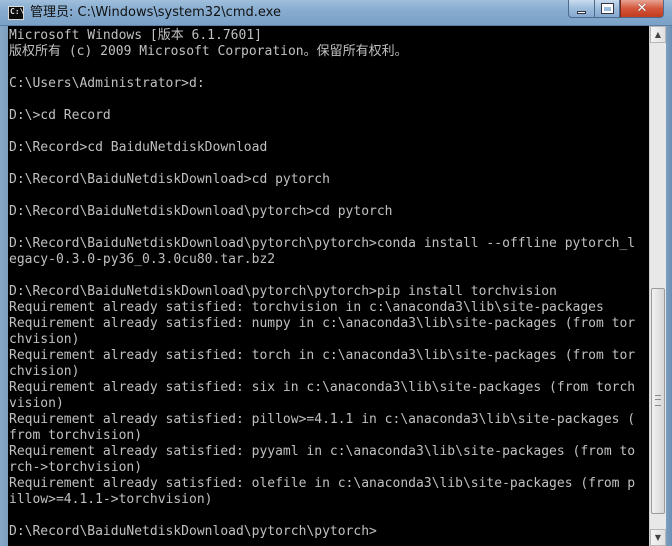 This screenshot has height=546, width=672. I want to click on cmd-icon-label: C:\, so click(17, 11).